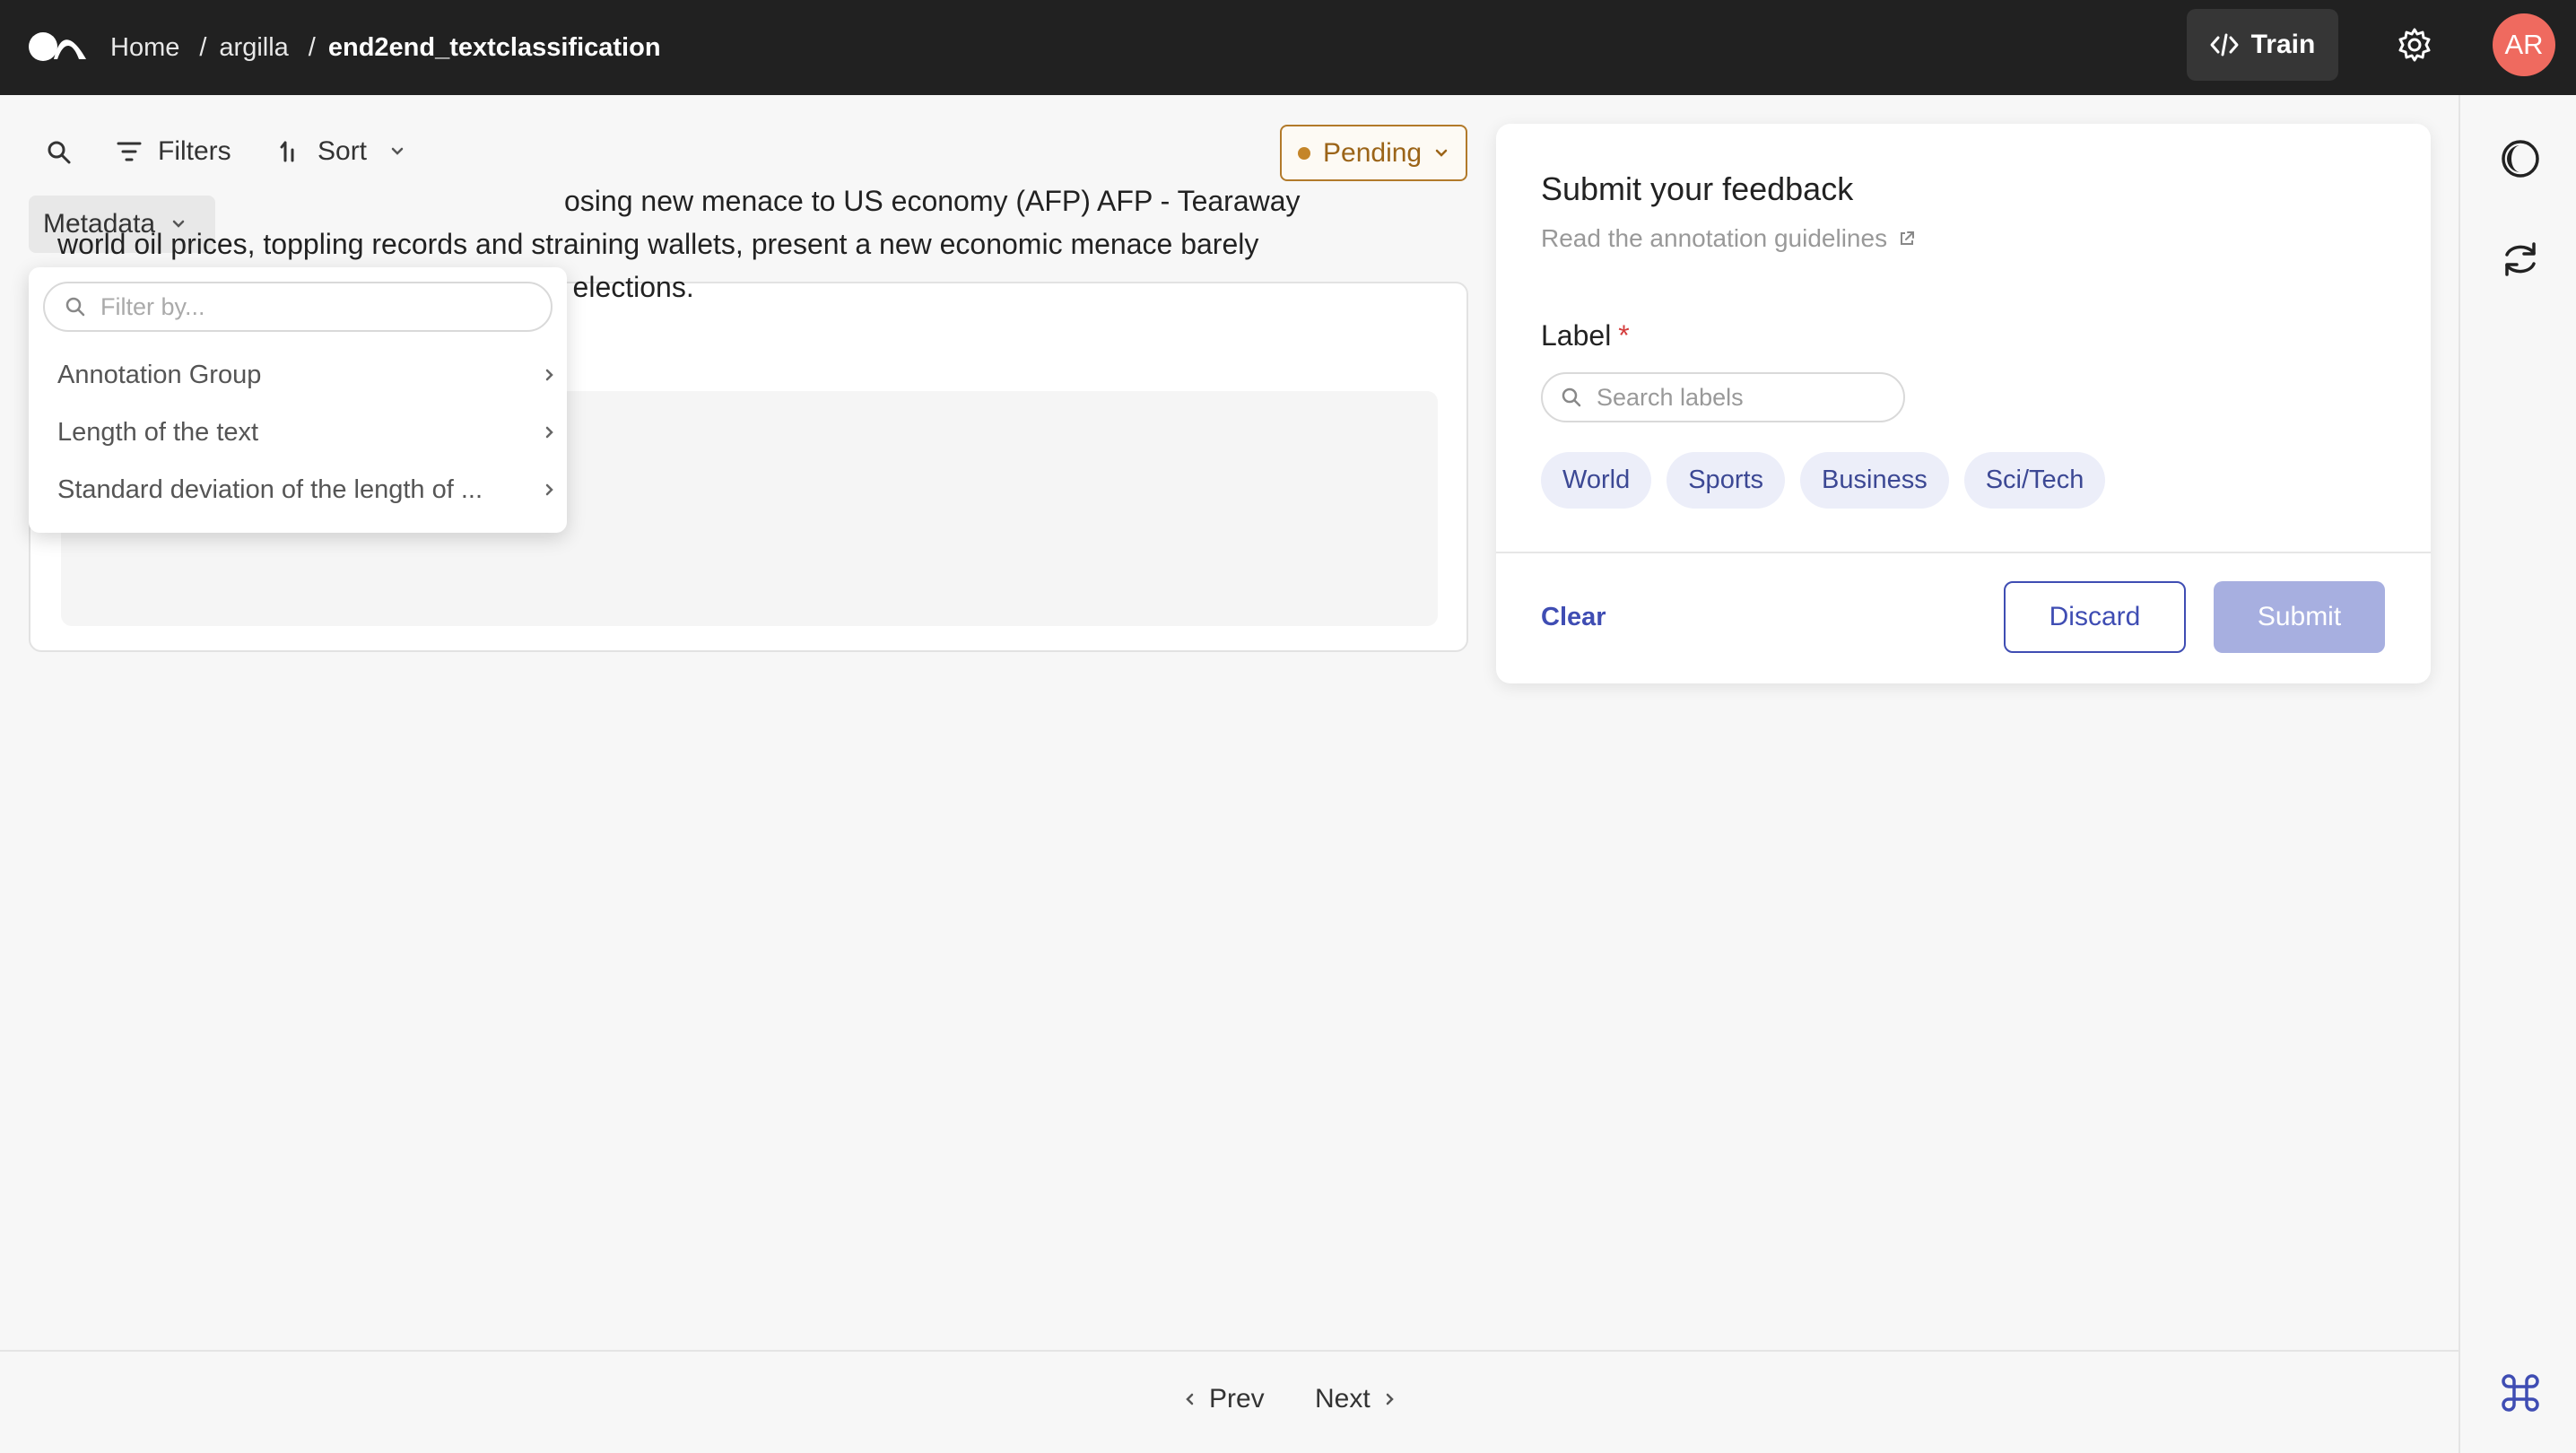 The image size is (2576, 1453). What do you see at coordinates (289, 151) in the screenshot?
I see `sort-icon` at bounding box center [289, 151].